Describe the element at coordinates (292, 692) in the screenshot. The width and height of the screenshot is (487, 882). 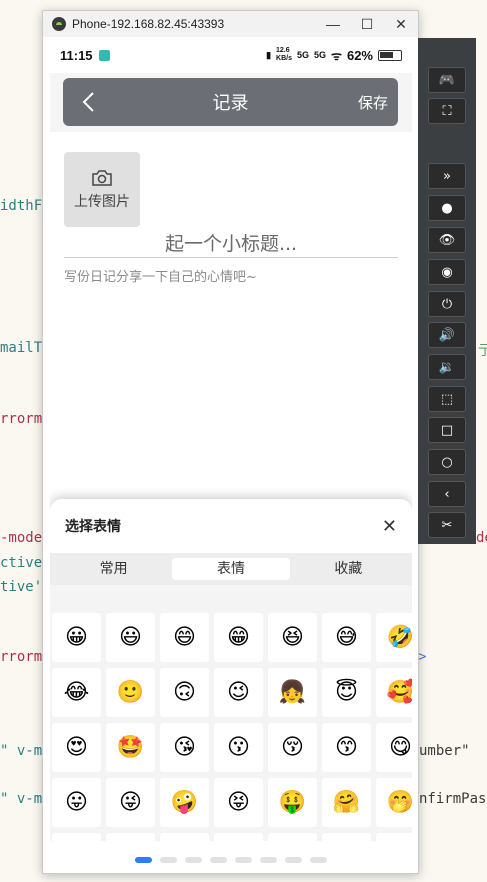
I see `emoji-cell: 👧` at that location.